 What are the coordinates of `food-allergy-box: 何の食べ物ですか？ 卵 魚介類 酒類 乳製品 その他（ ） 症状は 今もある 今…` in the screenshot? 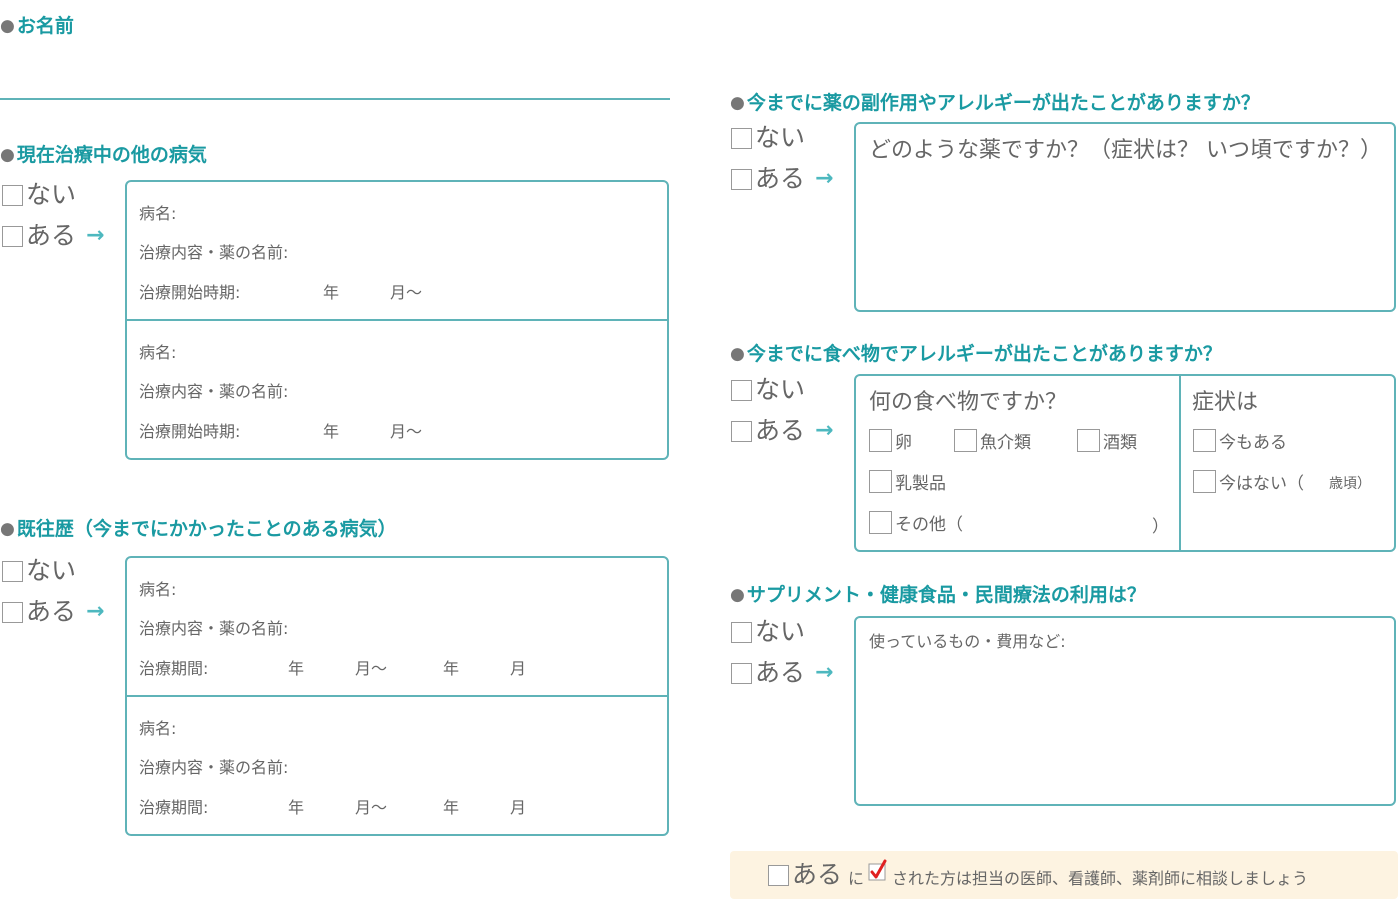 It's located at (1125, 463).